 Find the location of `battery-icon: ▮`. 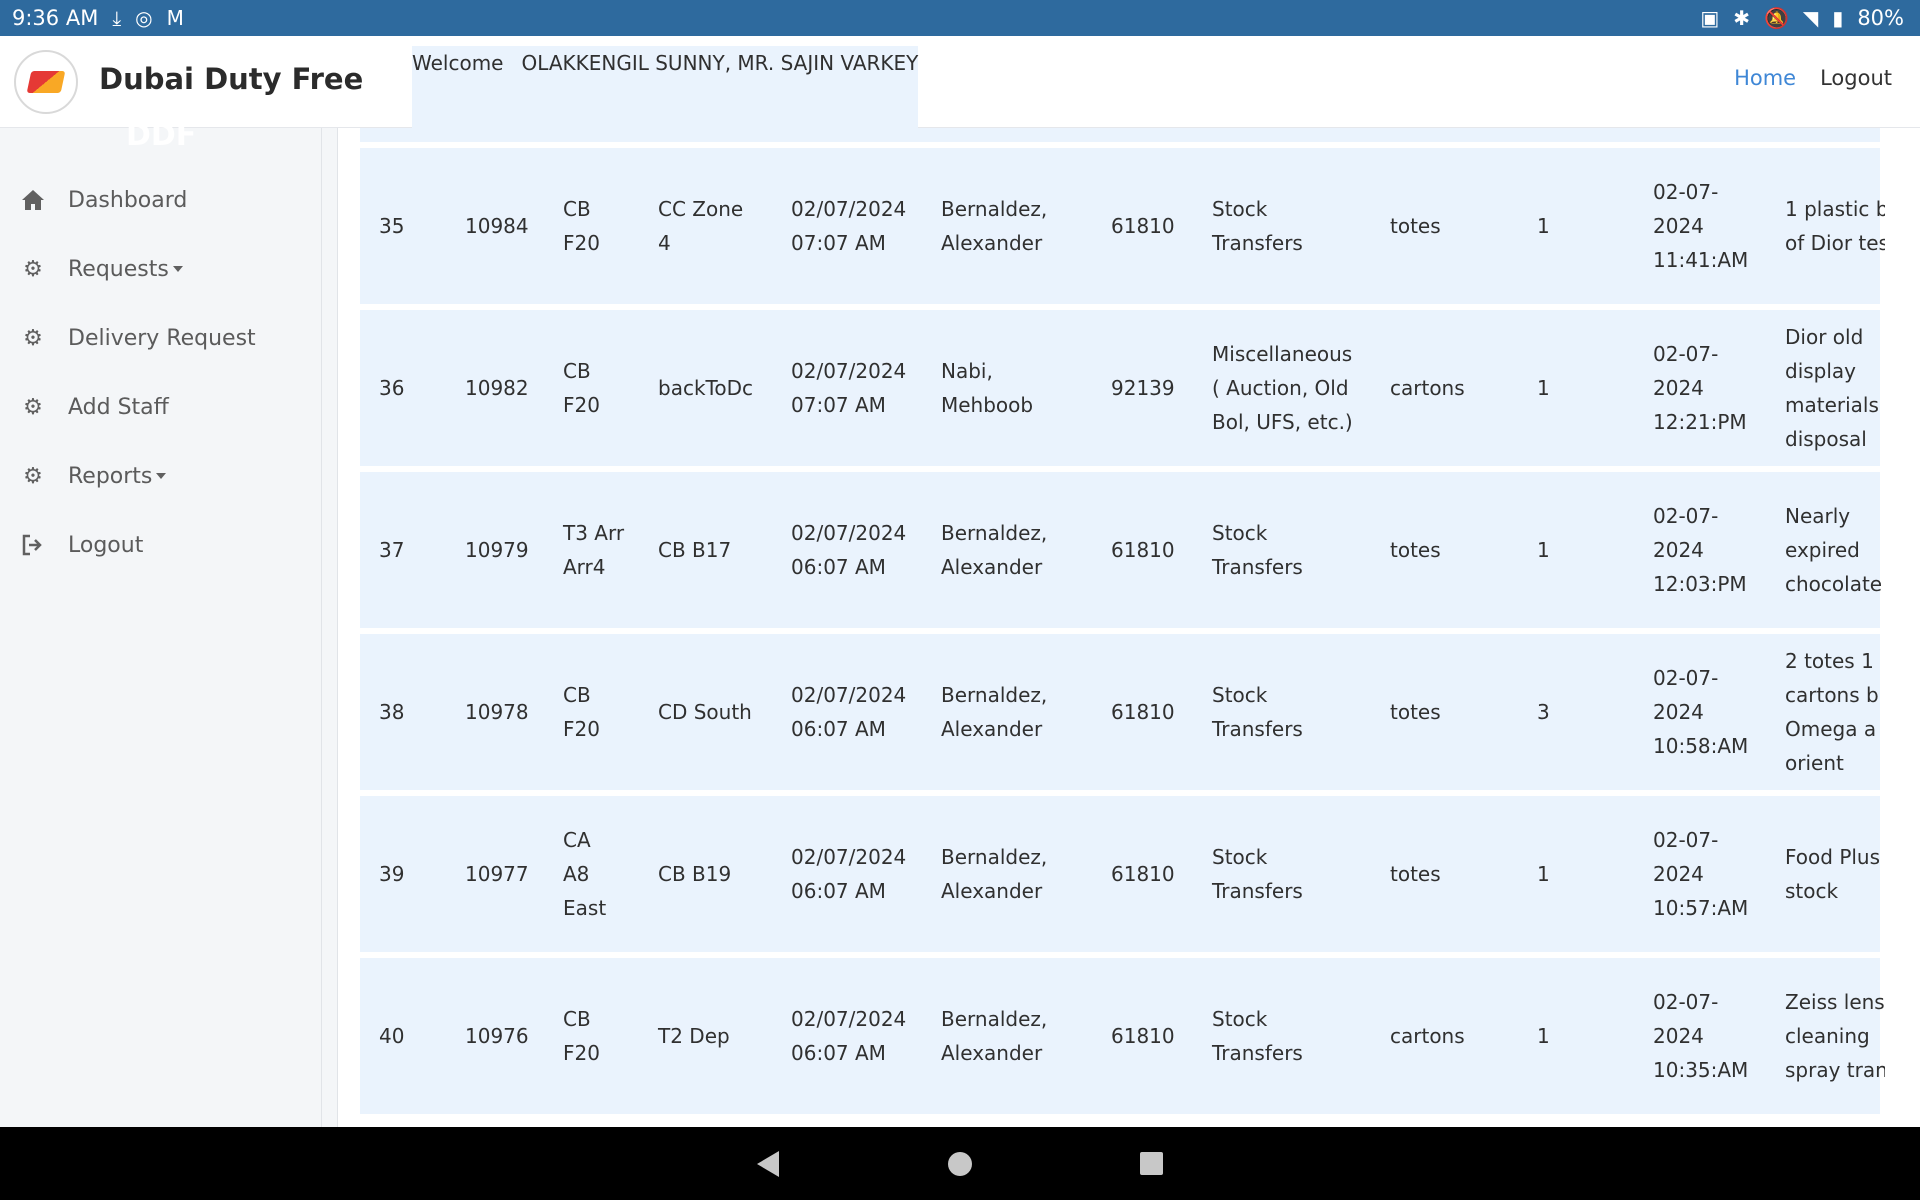

battery-icon: ▮ is located at coordinates (1838, 18).